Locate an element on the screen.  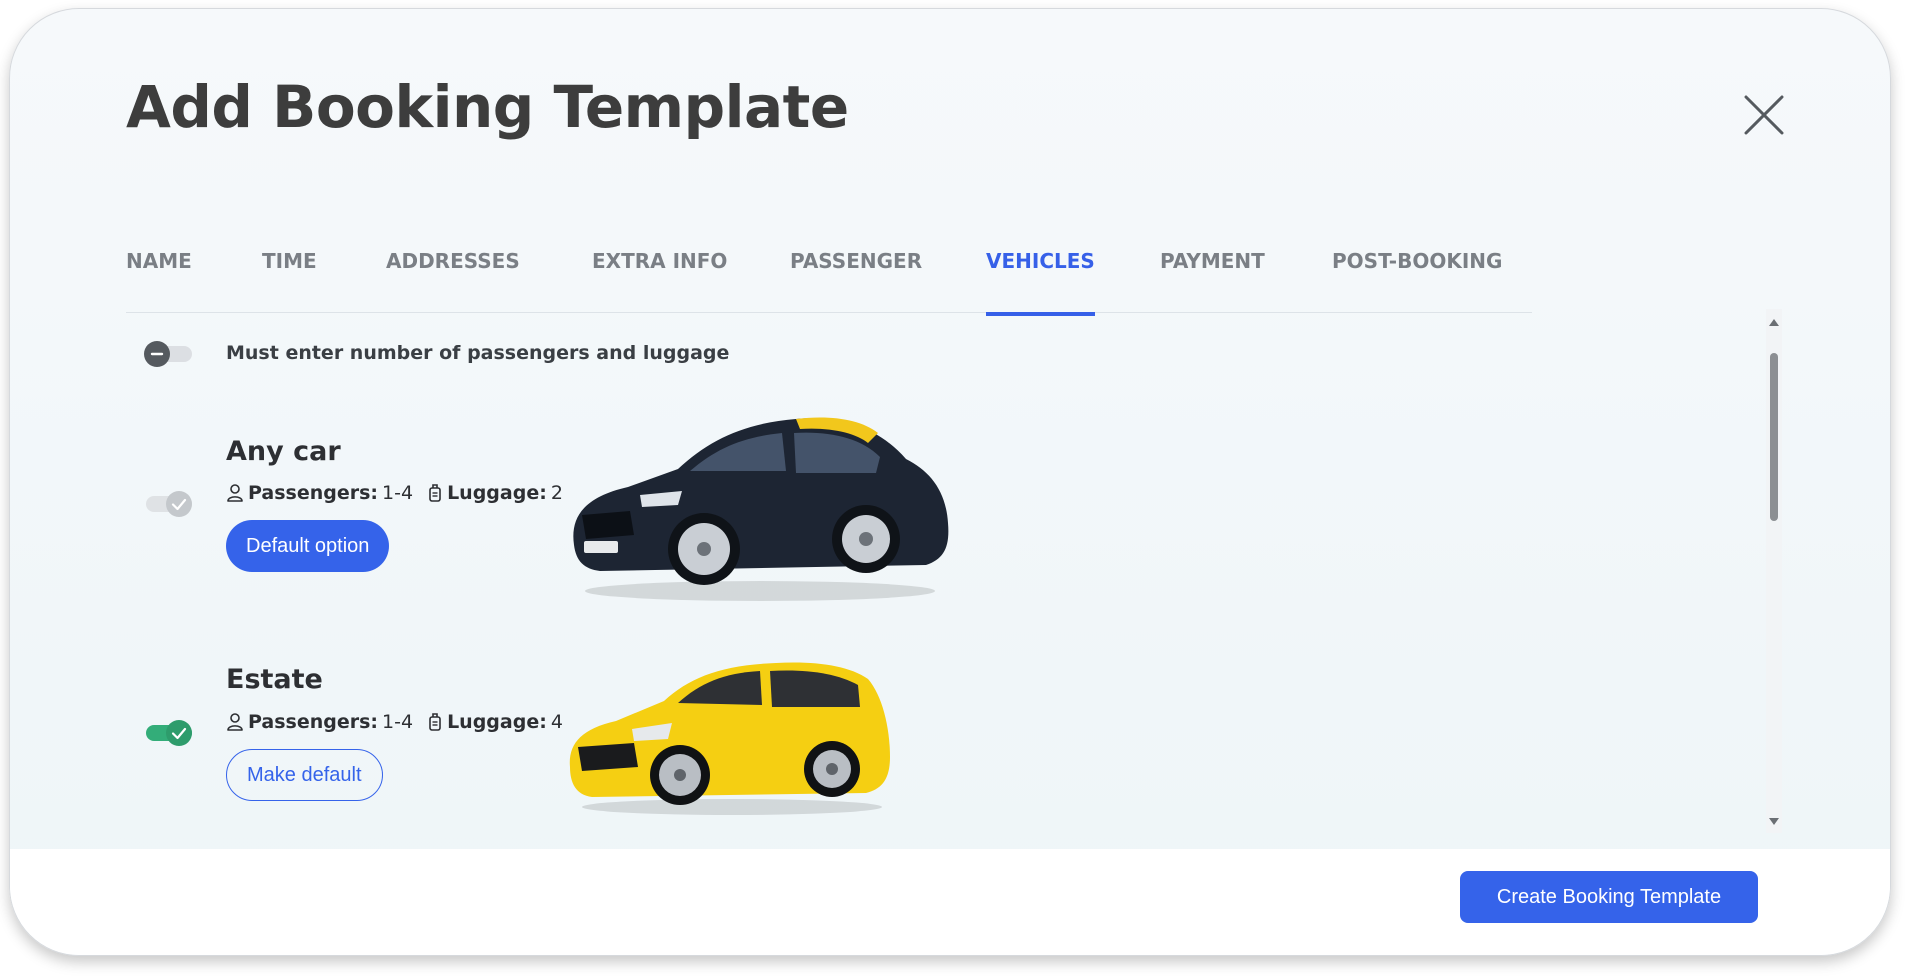
estate-toggle is located at coordinates (169, 733).